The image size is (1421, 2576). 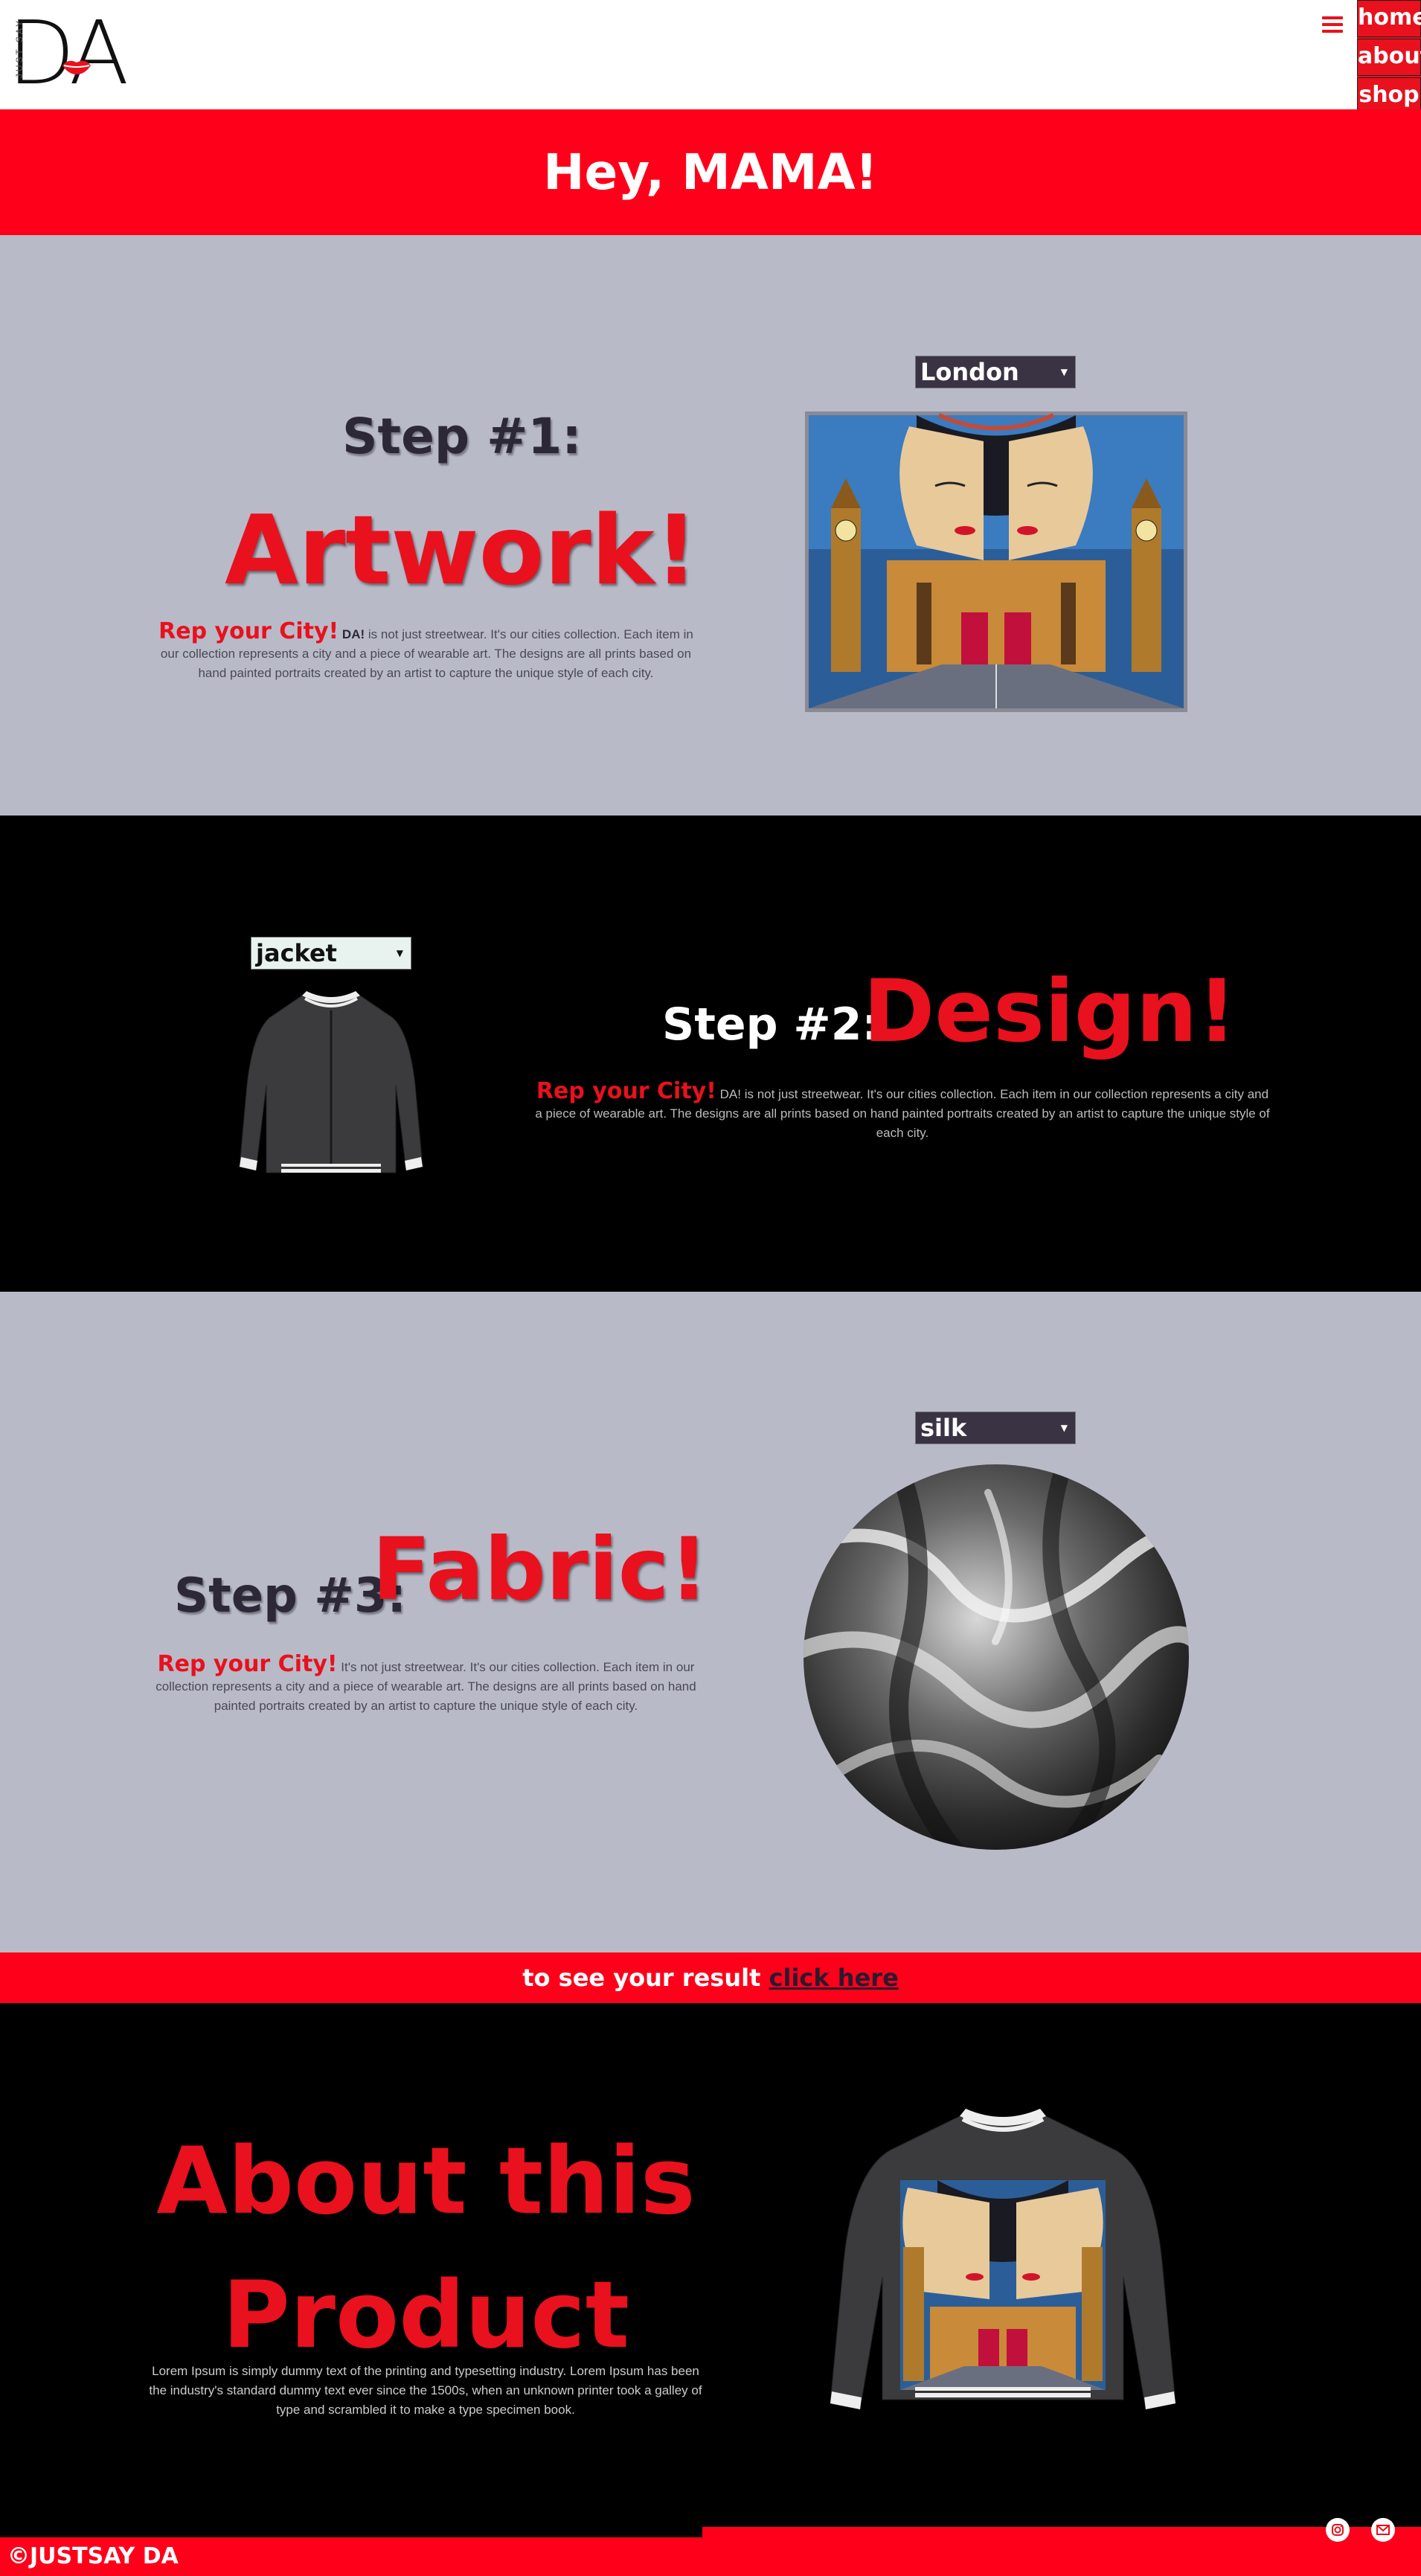 What do you see at coordinates (1050, 1012) in the screenshot?
I see `step2-title: Design!` at bounding box center [1050, 1012].